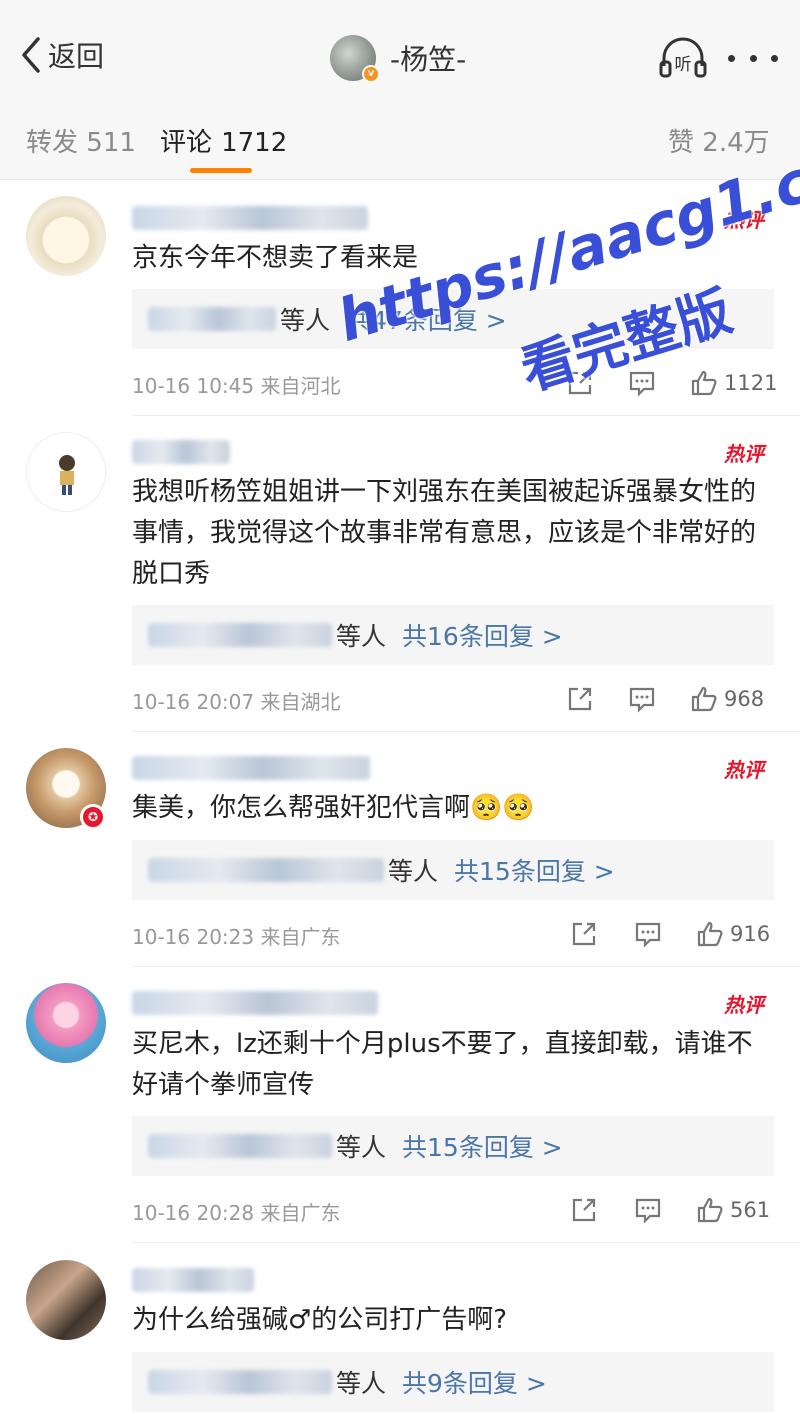 The image size is (800, 1414). What do you see at coordinates (81, 140) in the screenshot?
I see `tab-reposts: 转发 511` at bounding box center [81, 140].